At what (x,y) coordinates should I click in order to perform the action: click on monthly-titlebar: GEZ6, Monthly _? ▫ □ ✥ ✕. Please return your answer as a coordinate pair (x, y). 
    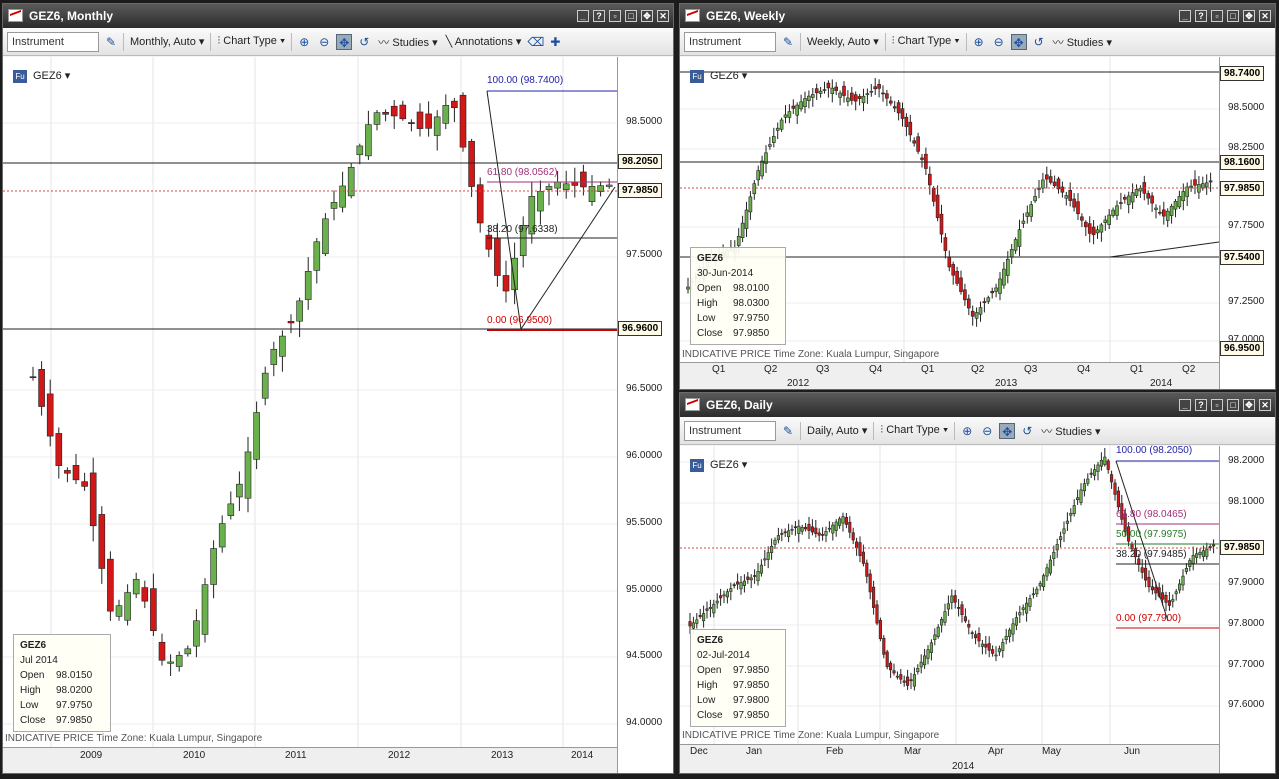
    Looking at the image, I should click on (338, 16).